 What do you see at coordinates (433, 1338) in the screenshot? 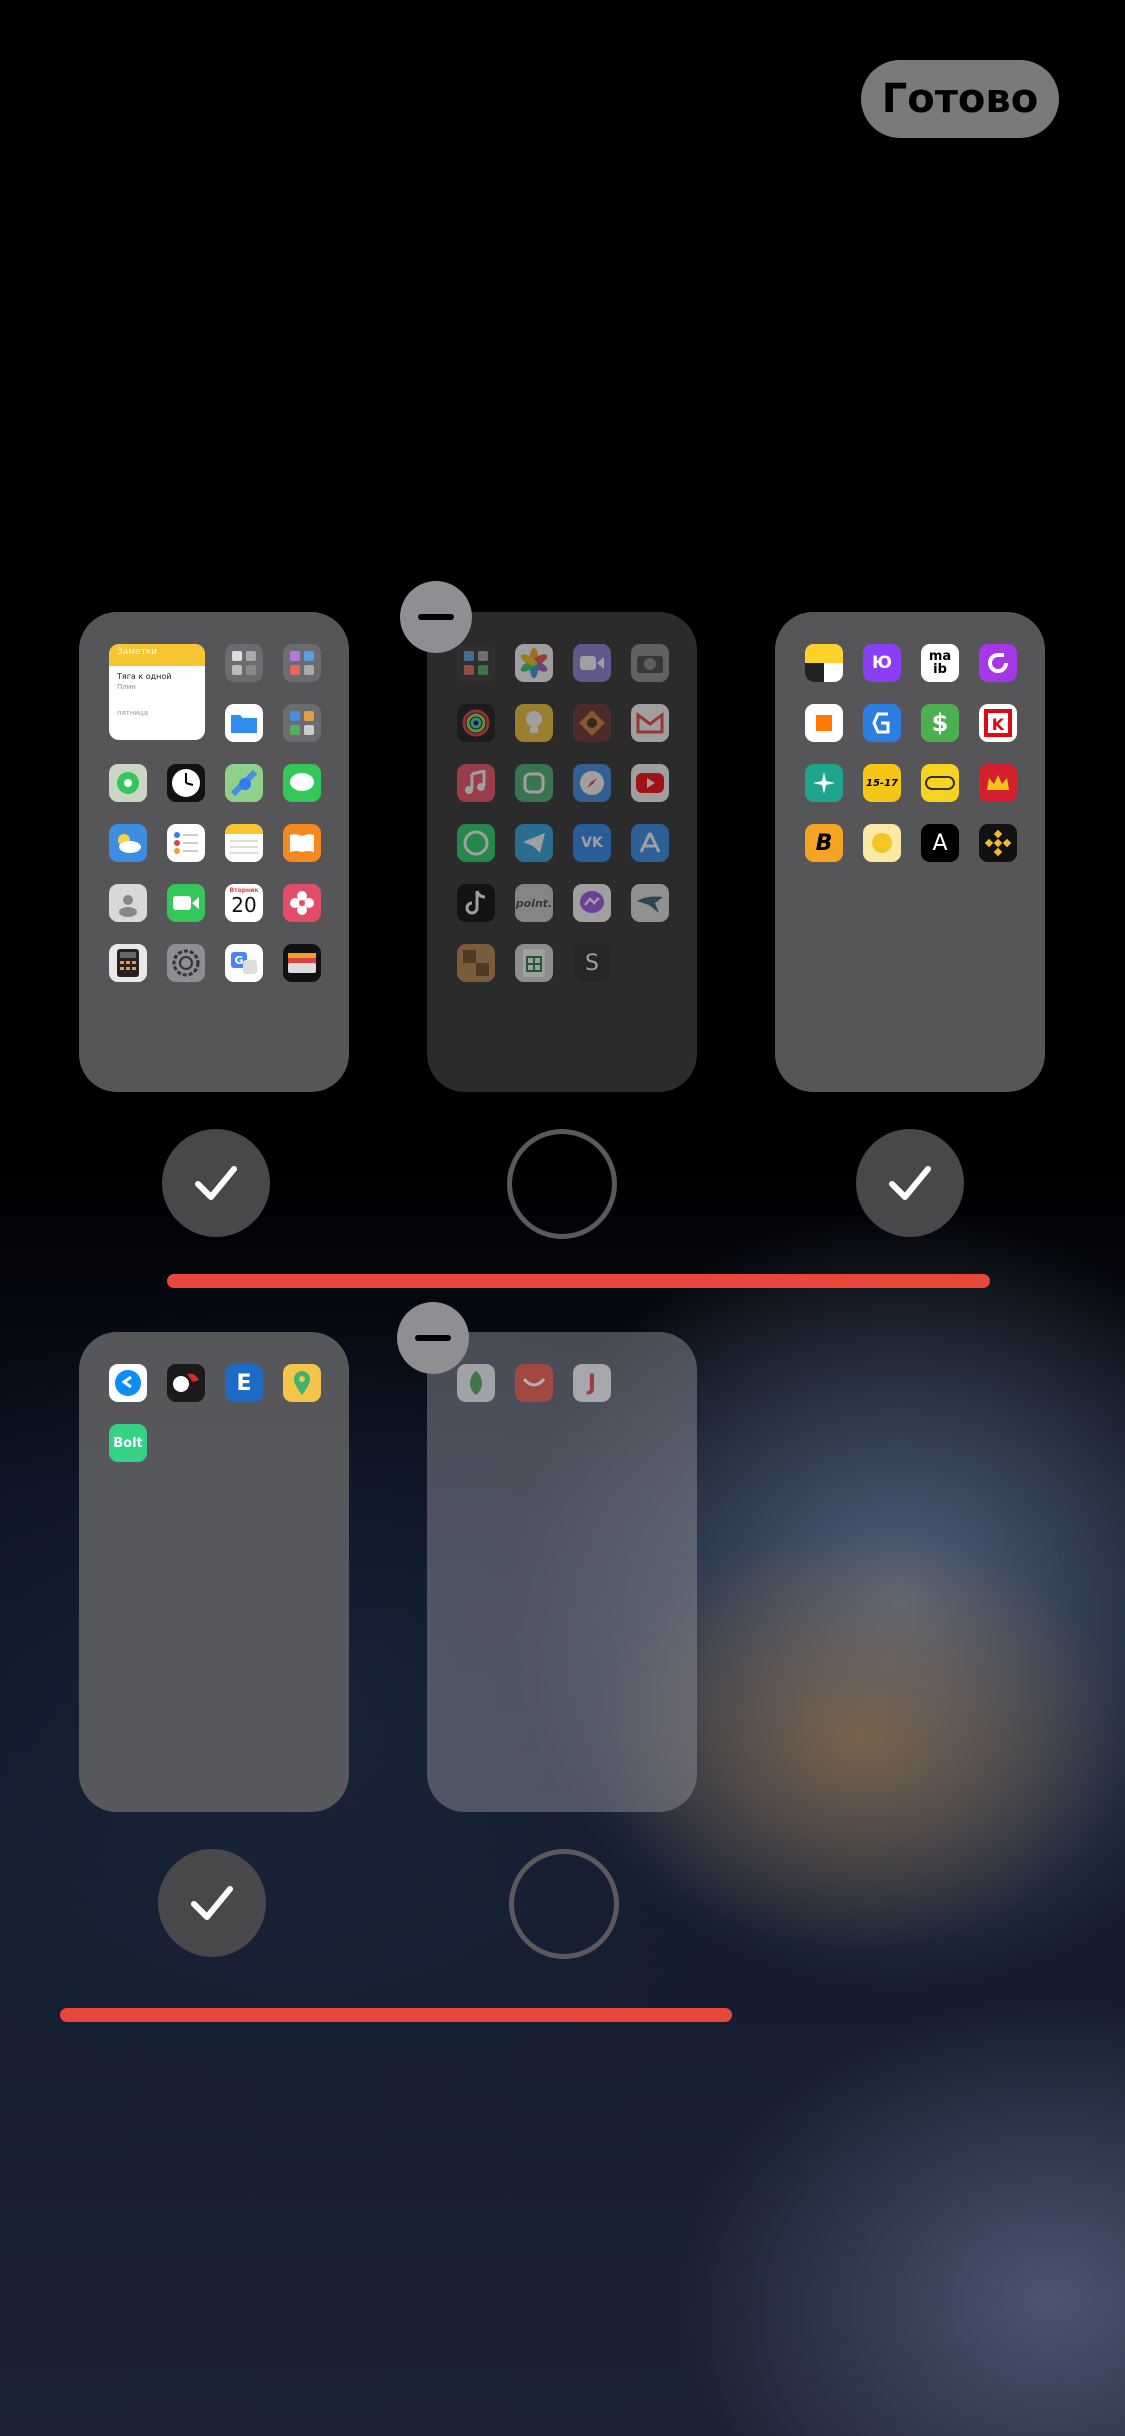
I see `remove-page-5-button` at bounding box center [433, 1338].